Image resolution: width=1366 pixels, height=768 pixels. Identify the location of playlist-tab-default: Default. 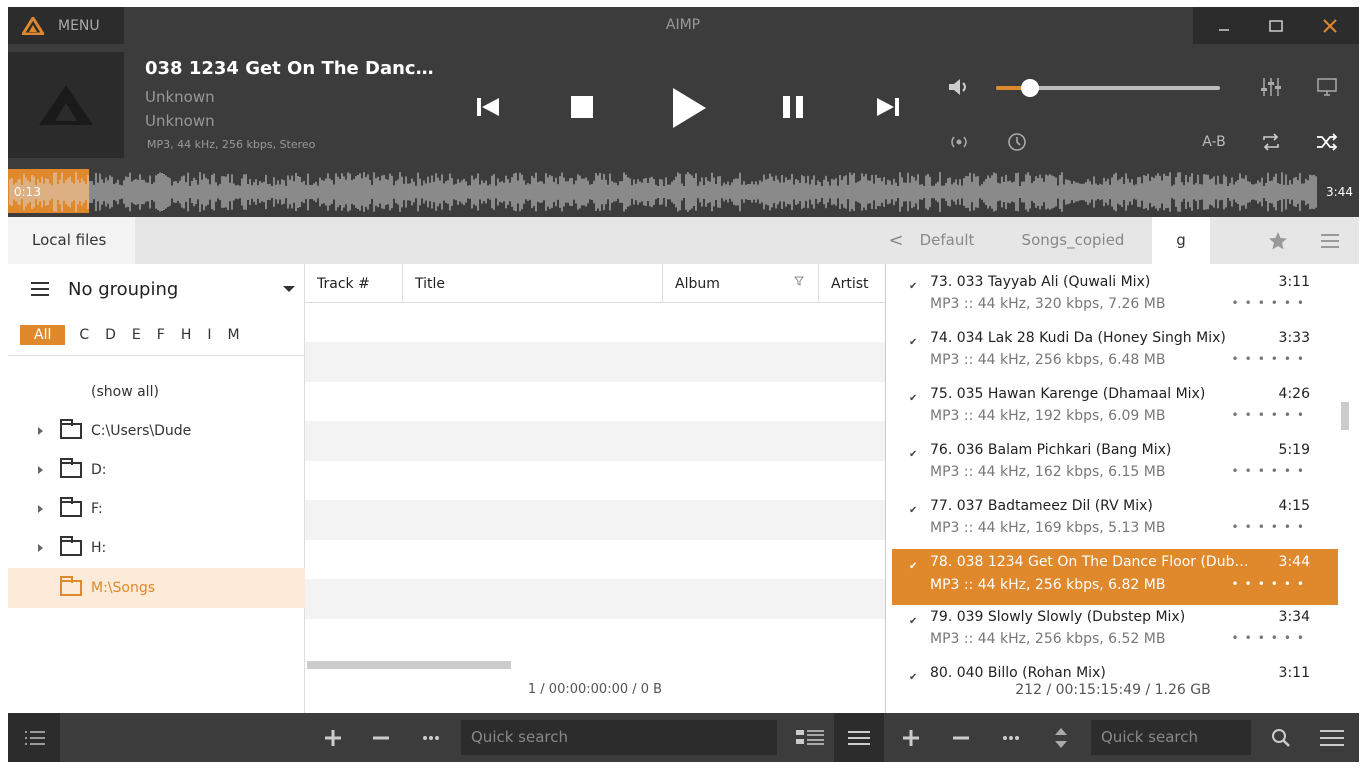
(947, 240).